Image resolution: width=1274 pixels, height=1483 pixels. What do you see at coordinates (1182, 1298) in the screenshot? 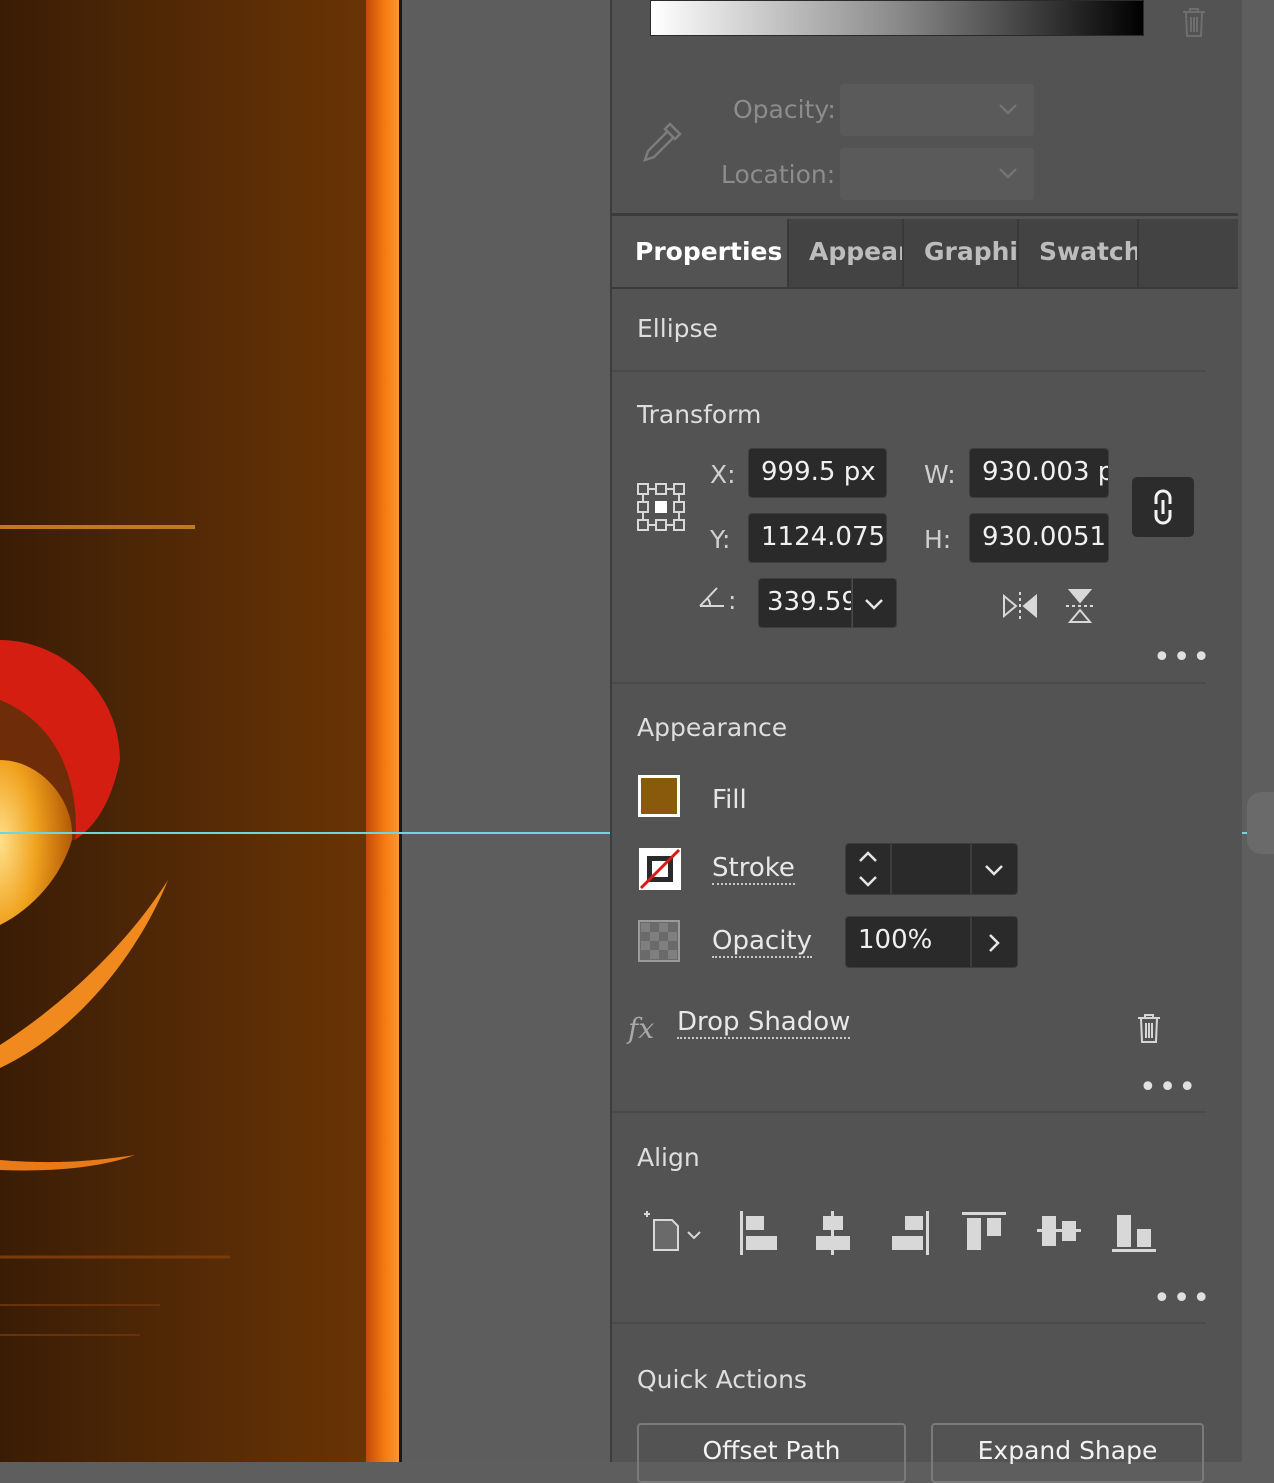
I see `align-more-options: •••` at bounding box center [1182, 1298].